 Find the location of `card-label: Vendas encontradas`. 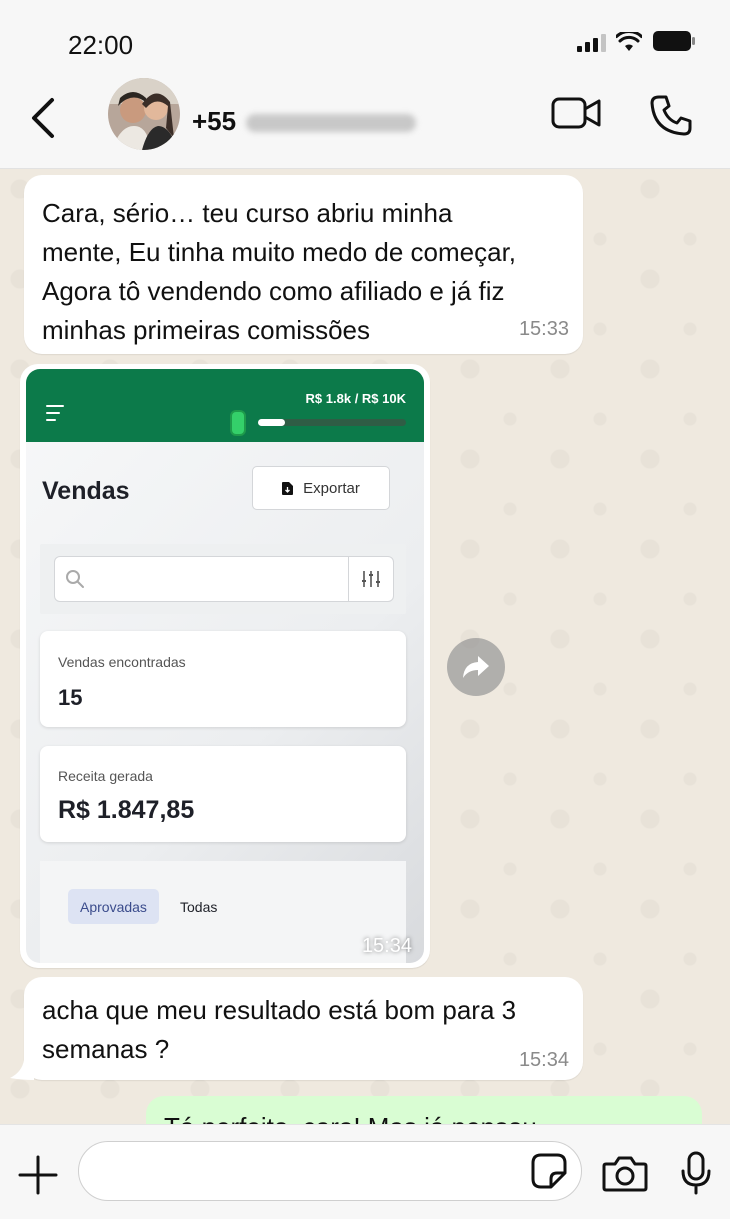

card-label: Vendas encontradas is located at coordinates (122, 662).